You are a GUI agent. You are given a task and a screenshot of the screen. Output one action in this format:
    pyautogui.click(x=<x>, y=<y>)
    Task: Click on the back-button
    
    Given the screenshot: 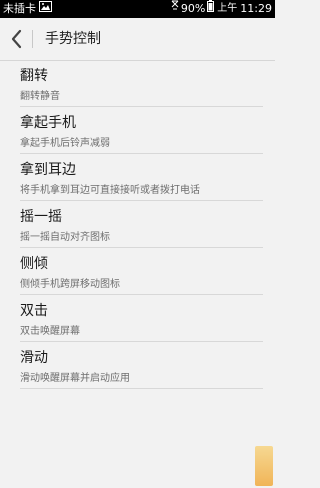 What is the action you would take?
    pyautogui.click(x=17, y=39)
    